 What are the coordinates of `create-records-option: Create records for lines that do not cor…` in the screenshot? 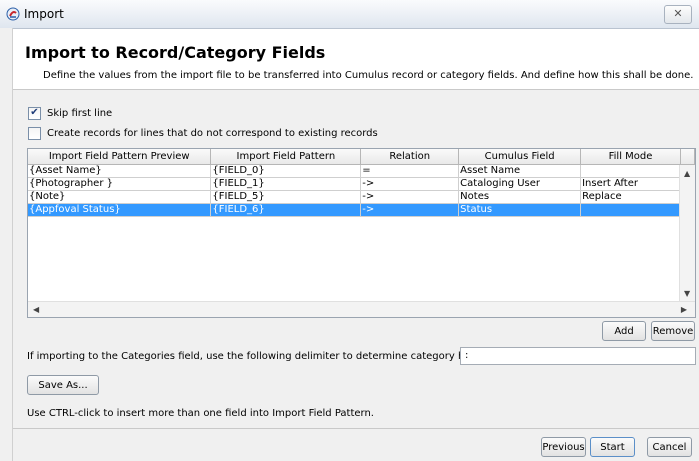 It's located at (203, 133).